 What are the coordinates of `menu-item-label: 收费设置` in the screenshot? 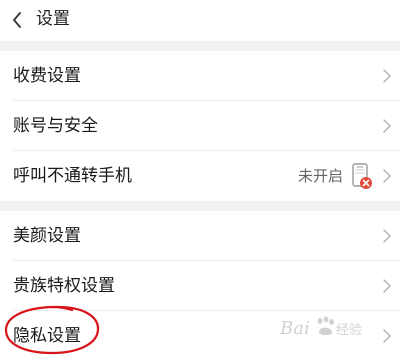 It's located at (47, 76).